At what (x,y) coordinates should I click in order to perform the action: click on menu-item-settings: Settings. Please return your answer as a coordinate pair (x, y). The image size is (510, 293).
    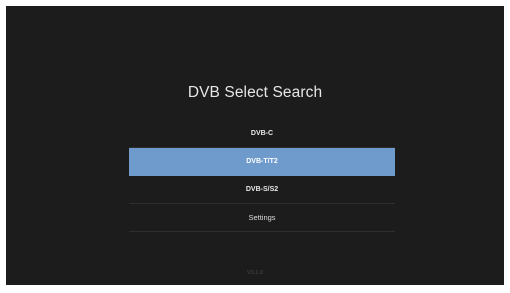
    Looking at the image, I should click on (262, 218).